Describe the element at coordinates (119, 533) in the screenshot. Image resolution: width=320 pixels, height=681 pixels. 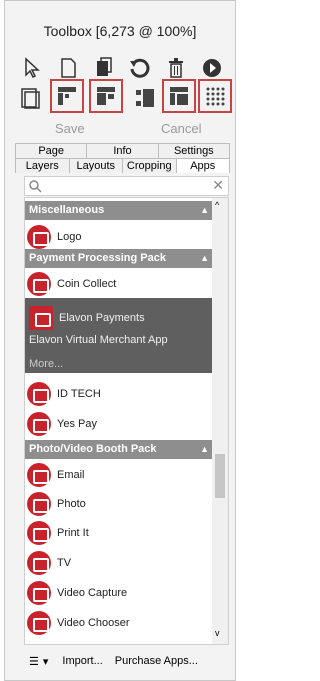
I see `list-item-print-it: Print It` at that location.